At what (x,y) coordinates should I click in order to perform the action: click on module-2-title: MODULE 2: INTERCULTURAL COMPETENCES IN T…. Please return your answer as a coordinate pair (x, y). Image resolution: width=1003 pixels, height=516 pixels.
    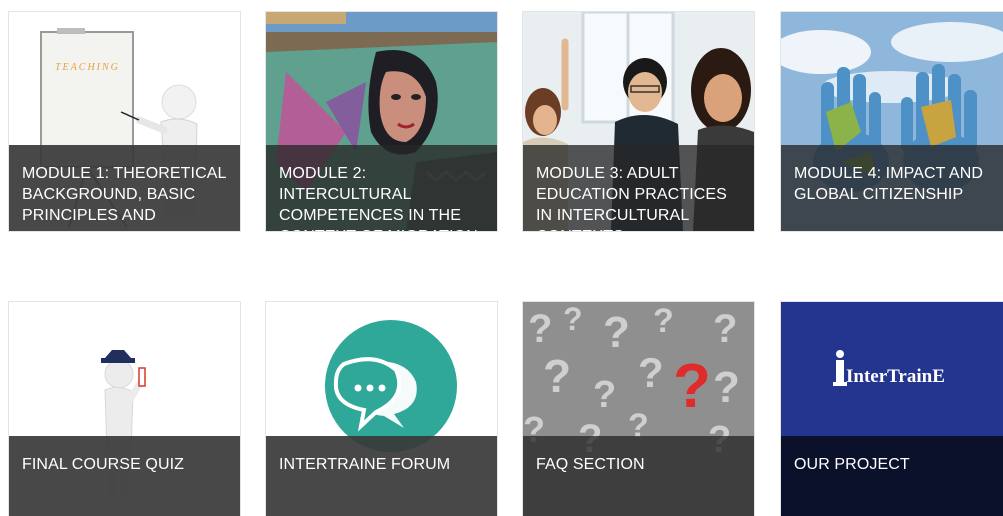
    Looking at the image, I should click on (381, 188).